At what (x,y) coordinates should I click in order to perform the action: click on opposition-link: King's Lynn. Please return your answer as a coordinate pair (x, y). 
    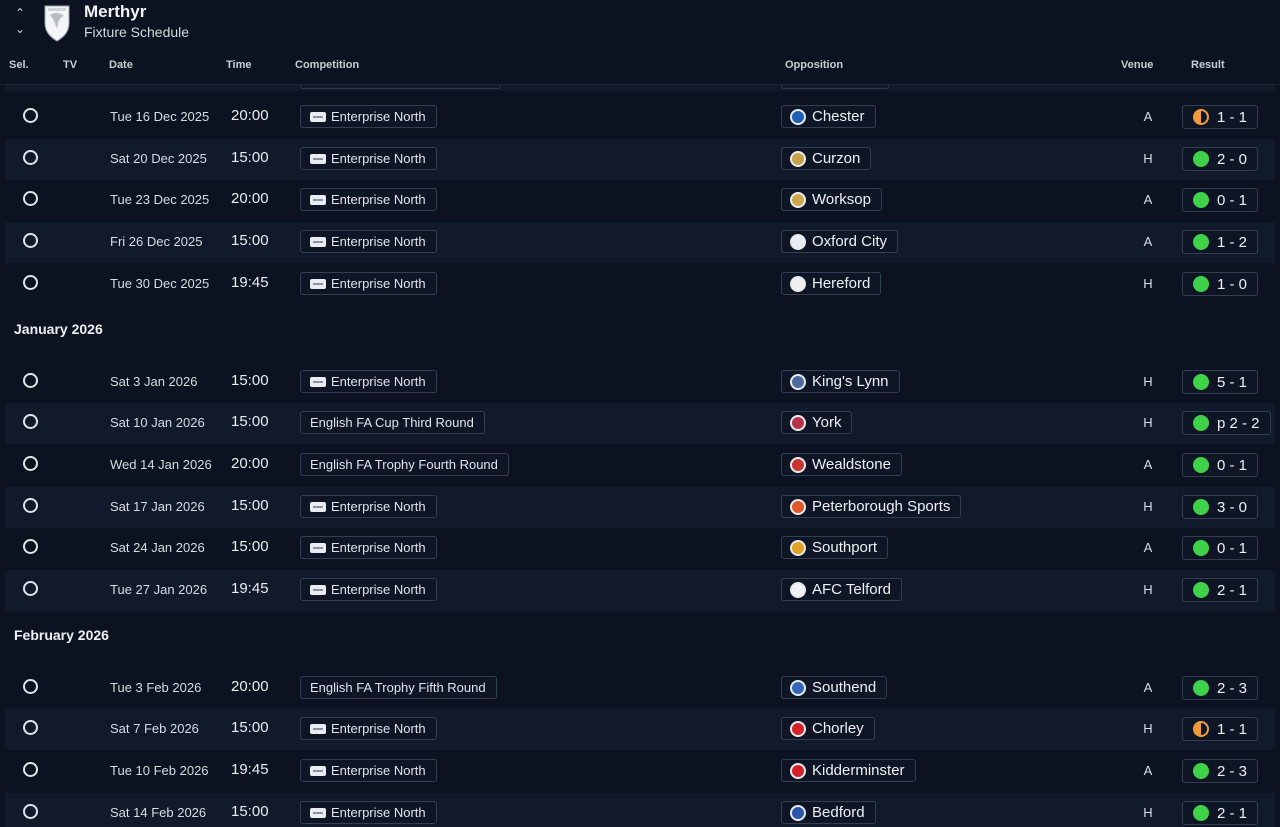
    Looking at the image, I should click on (840, 381).